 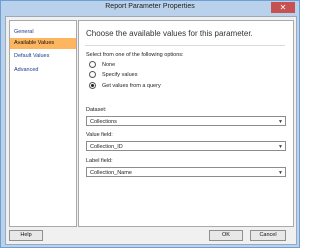 I want to click on option-specify-values-label: Specify values, so click(x=120, y=74).